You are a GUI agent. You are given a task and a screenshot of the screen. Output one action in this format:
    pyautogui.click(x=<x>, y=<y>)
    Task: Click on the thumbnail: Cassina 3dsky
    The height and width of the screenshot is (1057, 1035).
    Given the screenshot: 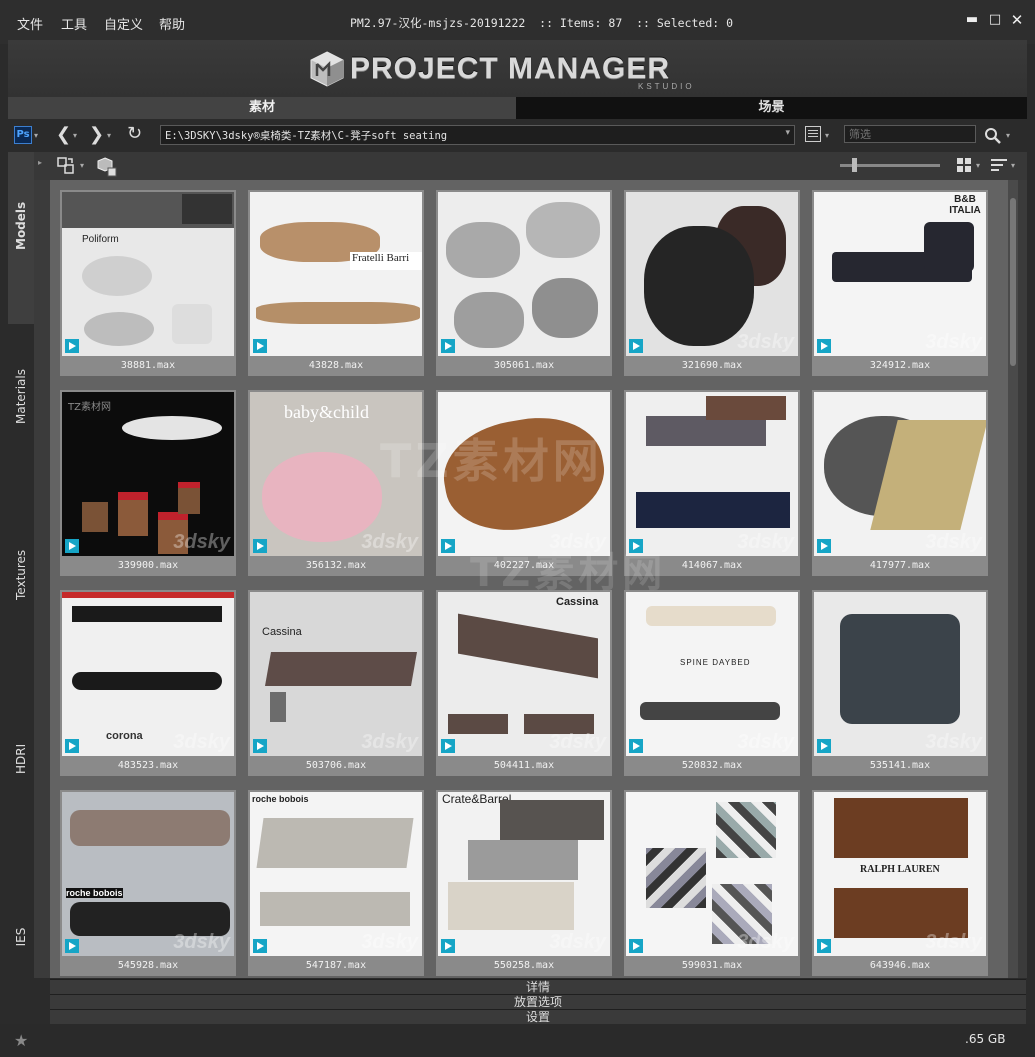 What is the action you would take?
    pyautogui.click(x=336, y=674)
    